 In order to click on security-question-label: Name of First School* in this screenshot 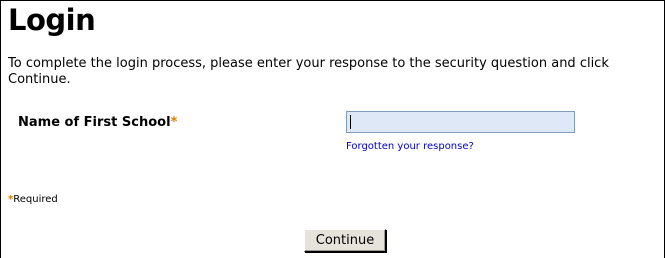, I will do `click(97, 123)`.